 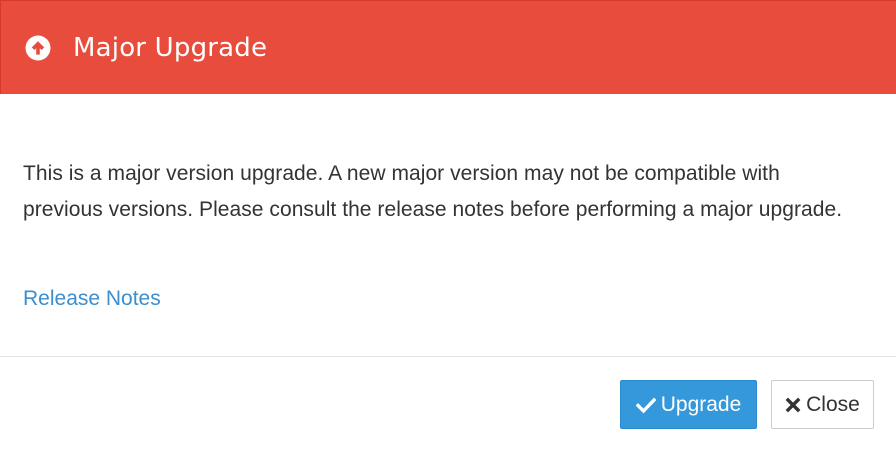 What do you see at coordinates (701, 404) in the screenshot?
I see `upgrade-button-label: Upgrade` at bounding box center [701, 404].